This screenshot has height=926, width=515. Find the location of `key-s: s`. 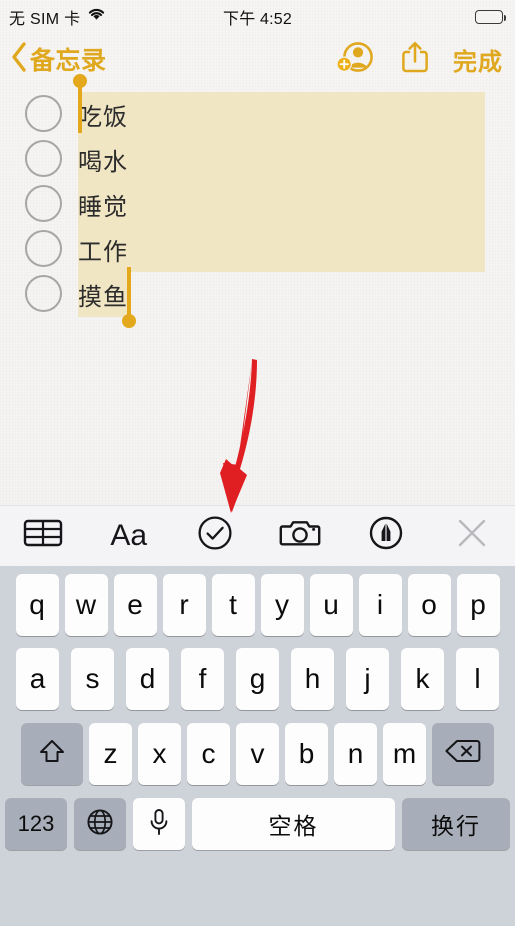

key-s: s is located at coordinates (92, 678).